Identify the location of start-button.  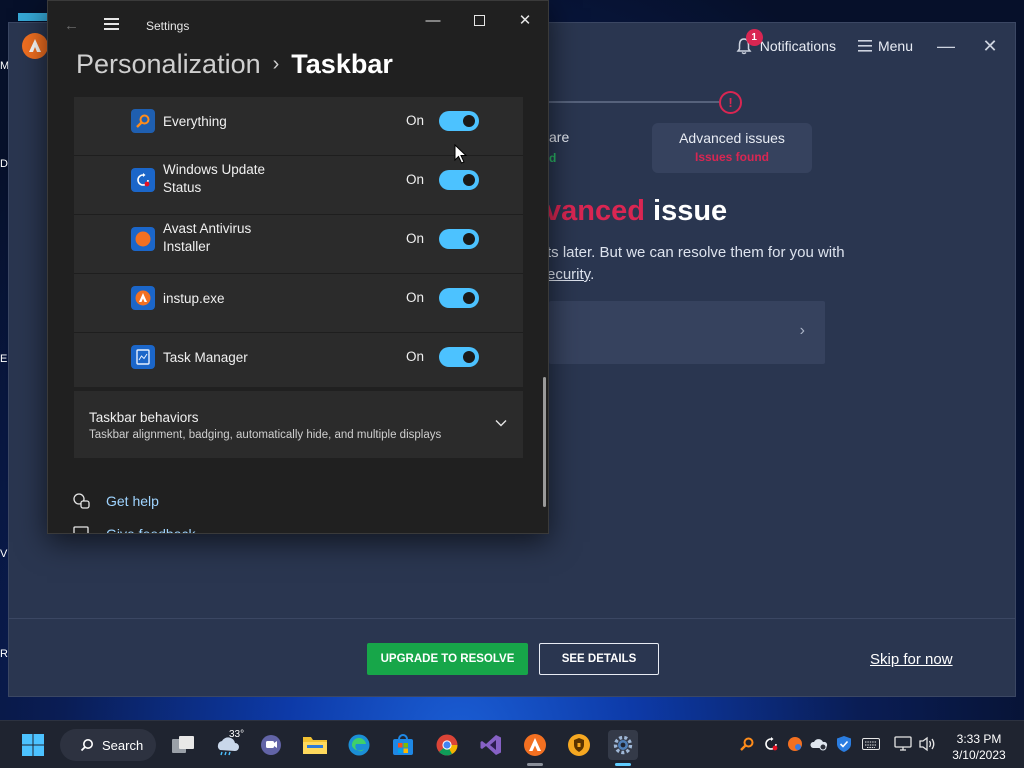
(33, 745).